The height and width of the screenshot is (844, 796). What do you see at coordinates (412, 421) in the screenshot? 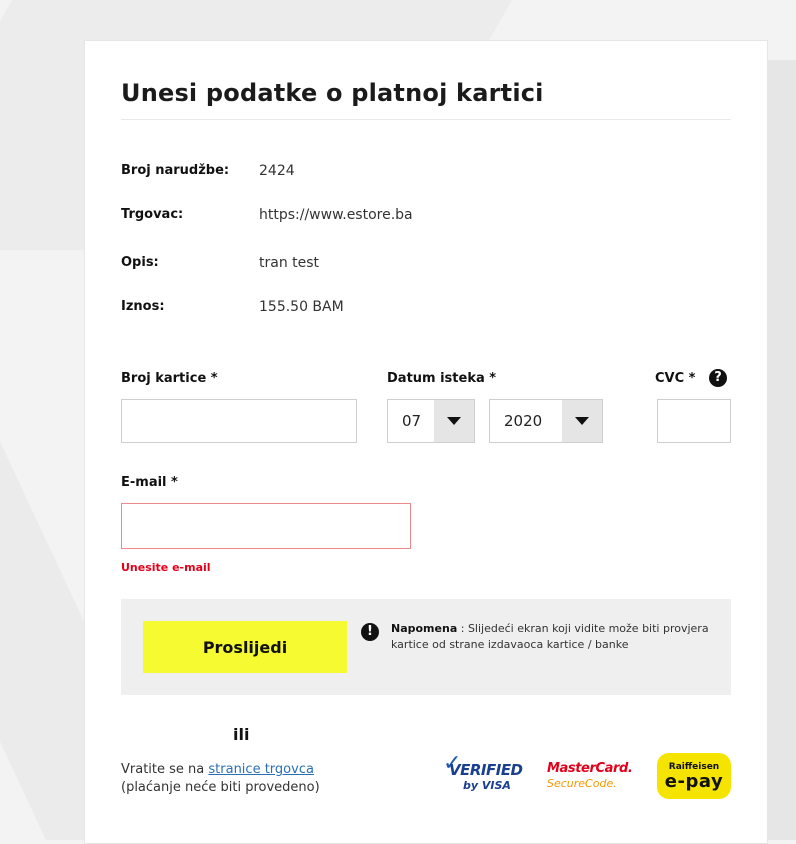
I see `expiry-month-value: 07` at bounding box center [412, 421].